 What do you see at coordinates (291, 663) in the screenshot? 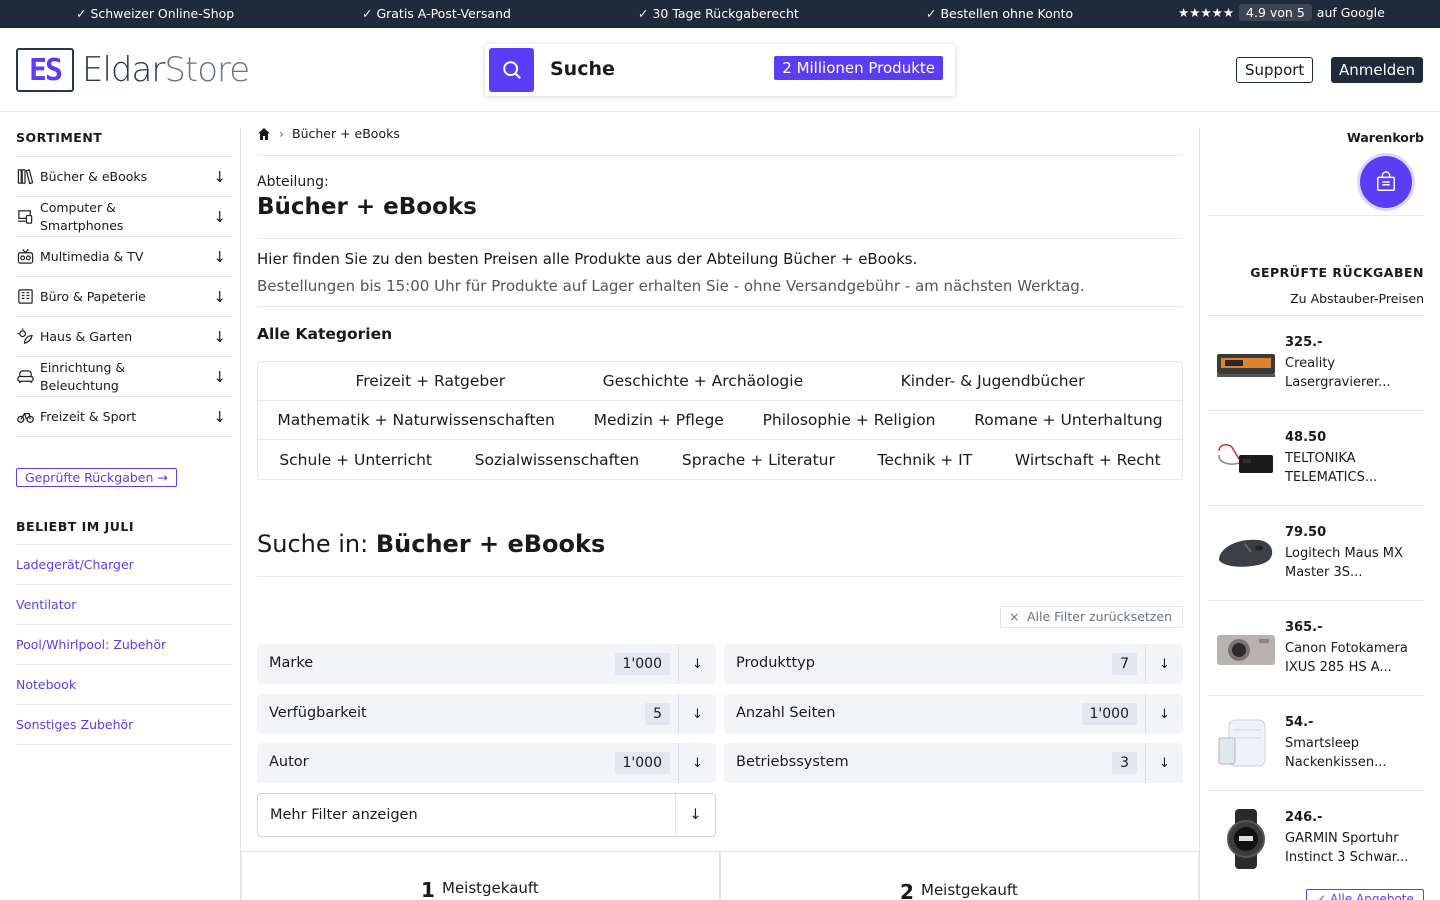
I see `filter-label: Marke` at bounding box center [291, 663].